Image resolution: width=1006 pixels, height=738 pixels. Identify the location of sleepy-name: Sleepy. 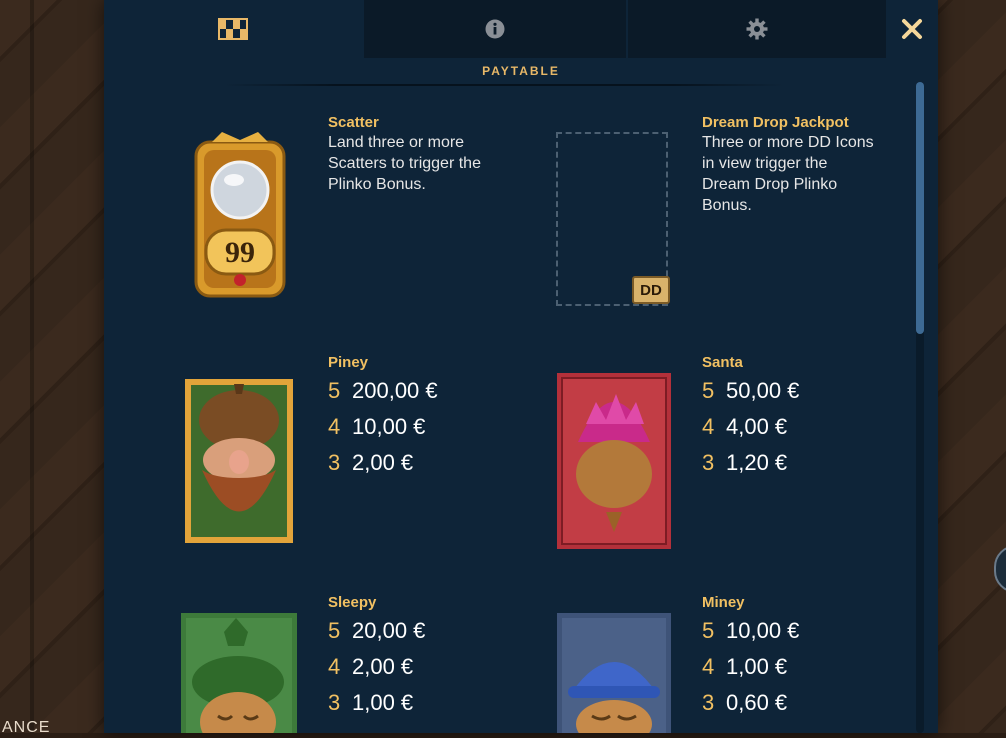
(352, 602).